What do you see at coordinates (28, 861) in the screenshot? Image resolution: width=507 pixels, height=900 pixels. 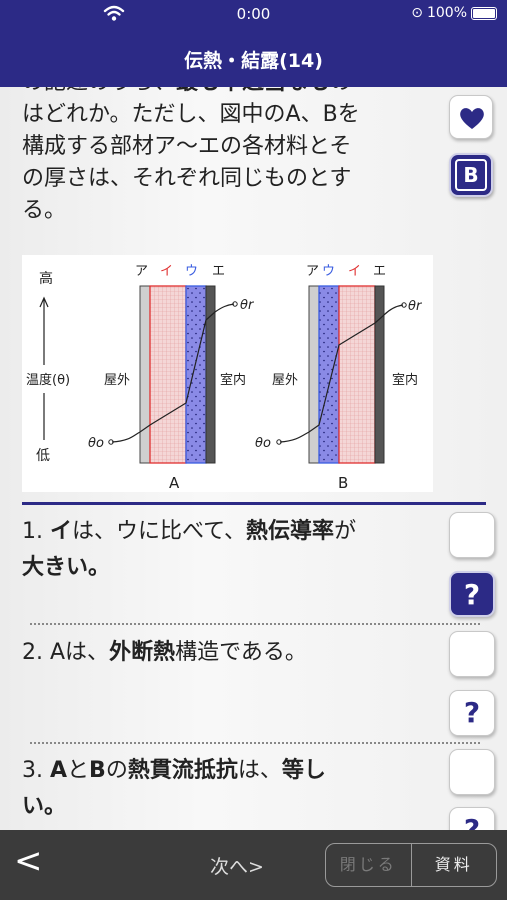 I see `back-button: <` at bounding box center [28, 861].